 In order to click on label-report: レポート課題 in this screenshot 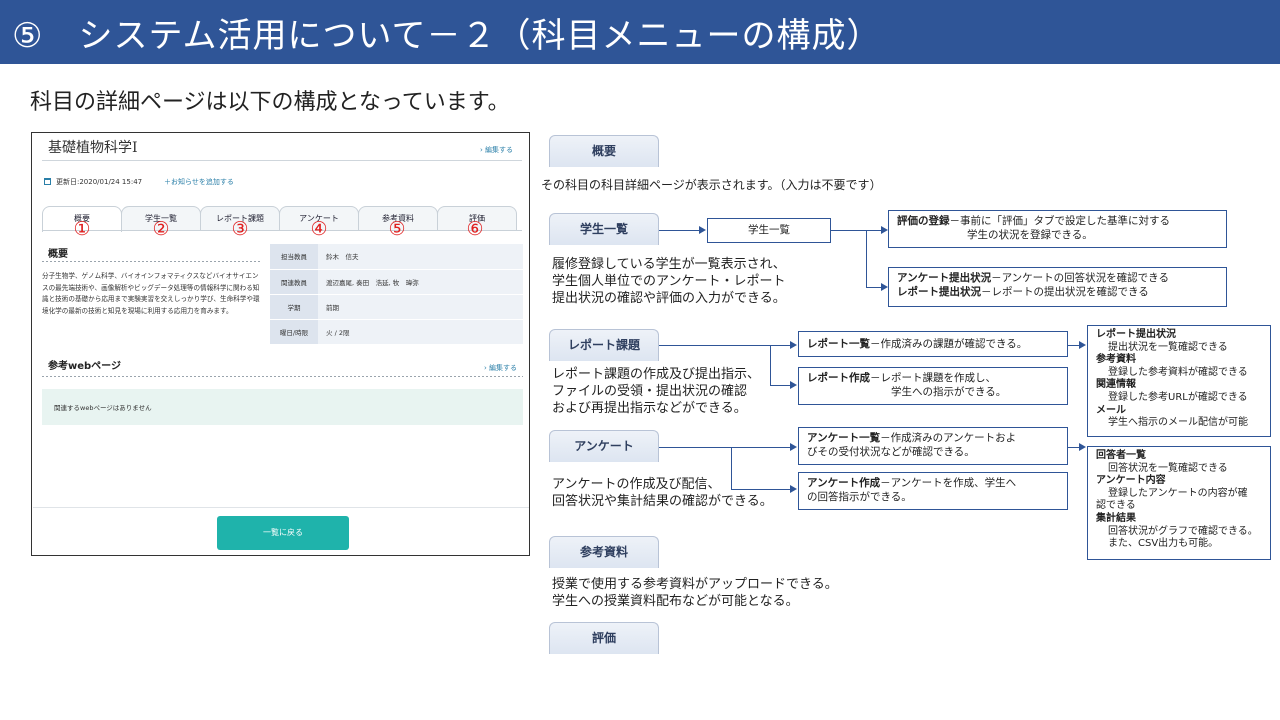, I will do `click(604, 345)`.